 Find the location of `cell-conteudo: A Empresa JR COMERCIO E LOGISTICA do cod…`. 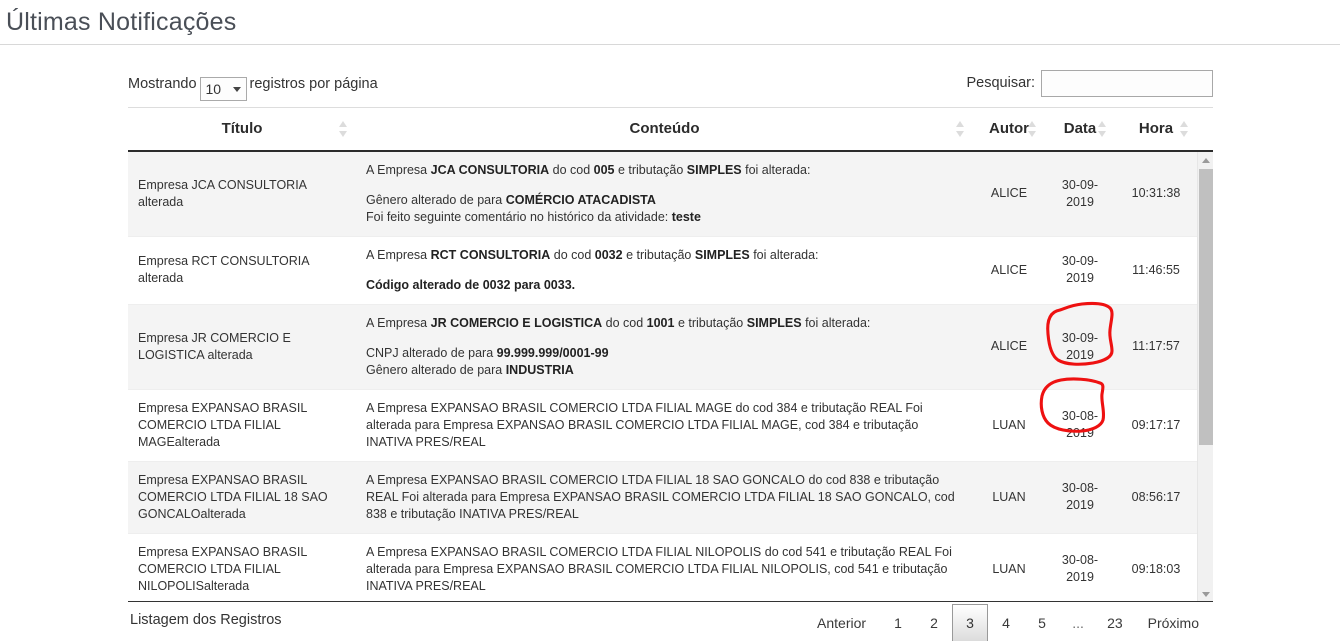

cell-conteudo: A Empresa JR COMERCIO E LOGISTICA do cod… is located at coordinates (664, 347).